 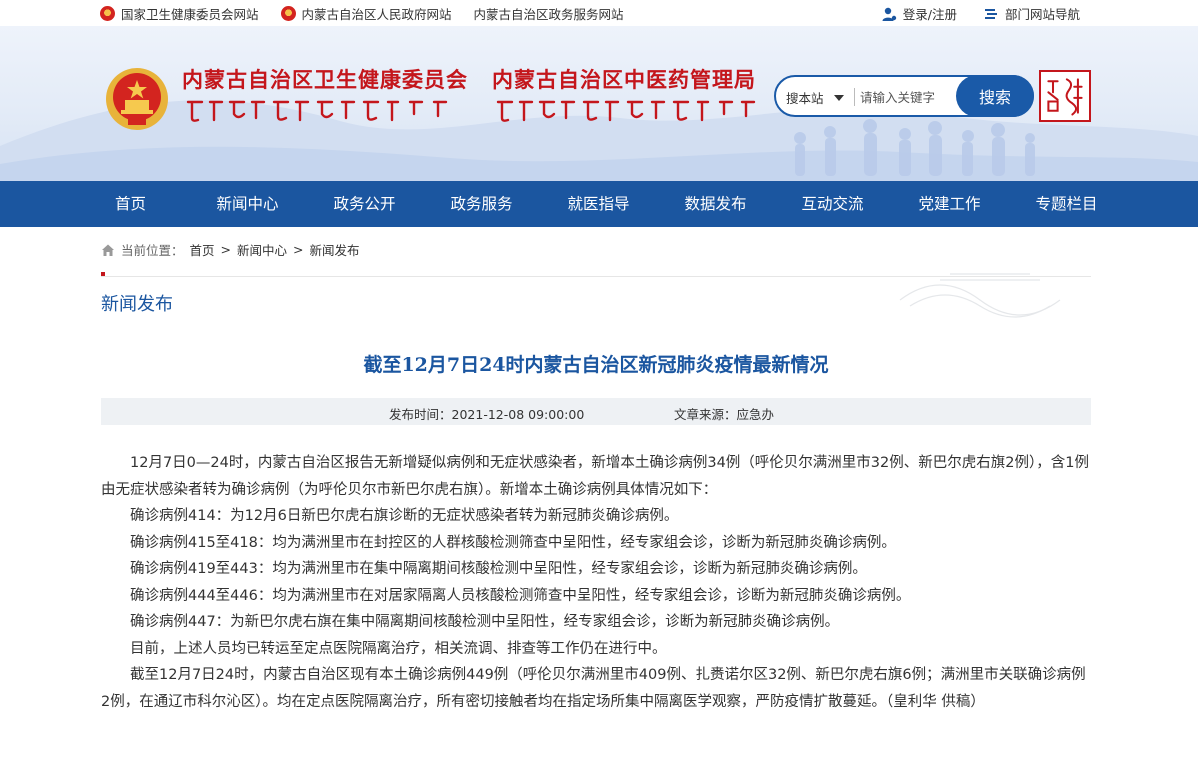 I want to click on link-nhc-label: 国家卫生健康委员会网站, so click(x=190, y=14).